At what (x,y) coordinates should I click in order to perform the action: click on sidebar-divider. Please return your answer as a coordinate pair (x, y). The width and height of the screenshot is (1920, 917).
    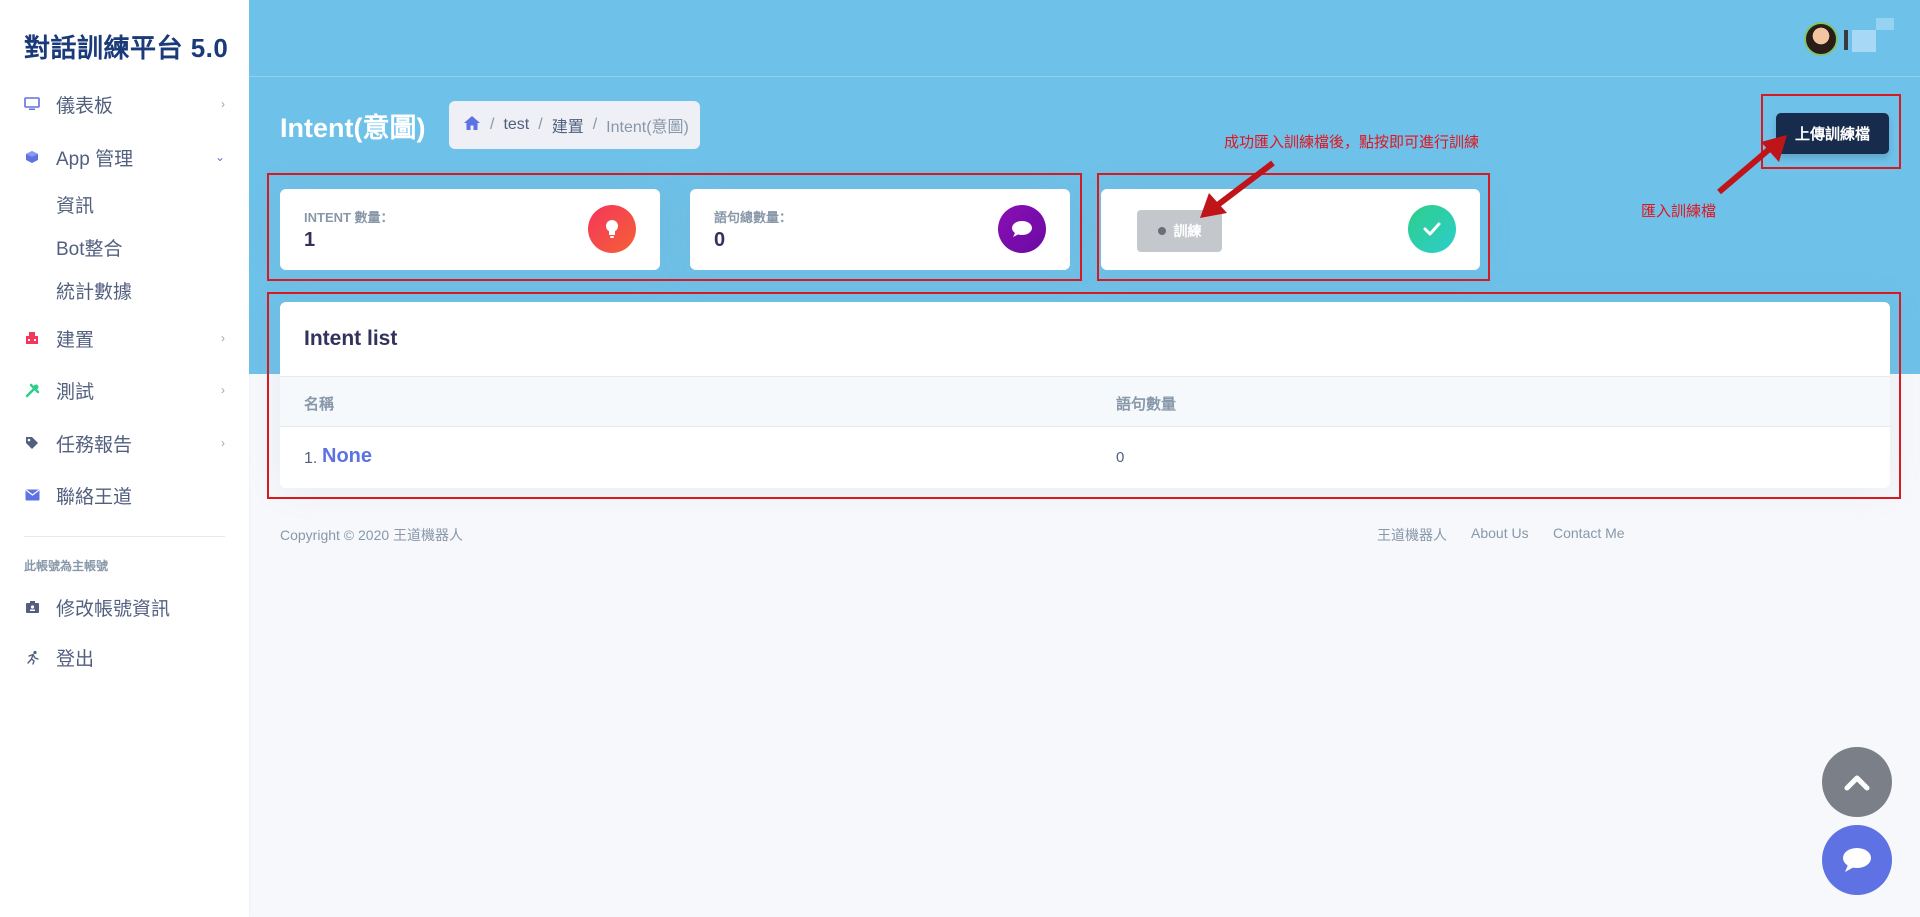
    Looking at the image, I should click on (124, 536).